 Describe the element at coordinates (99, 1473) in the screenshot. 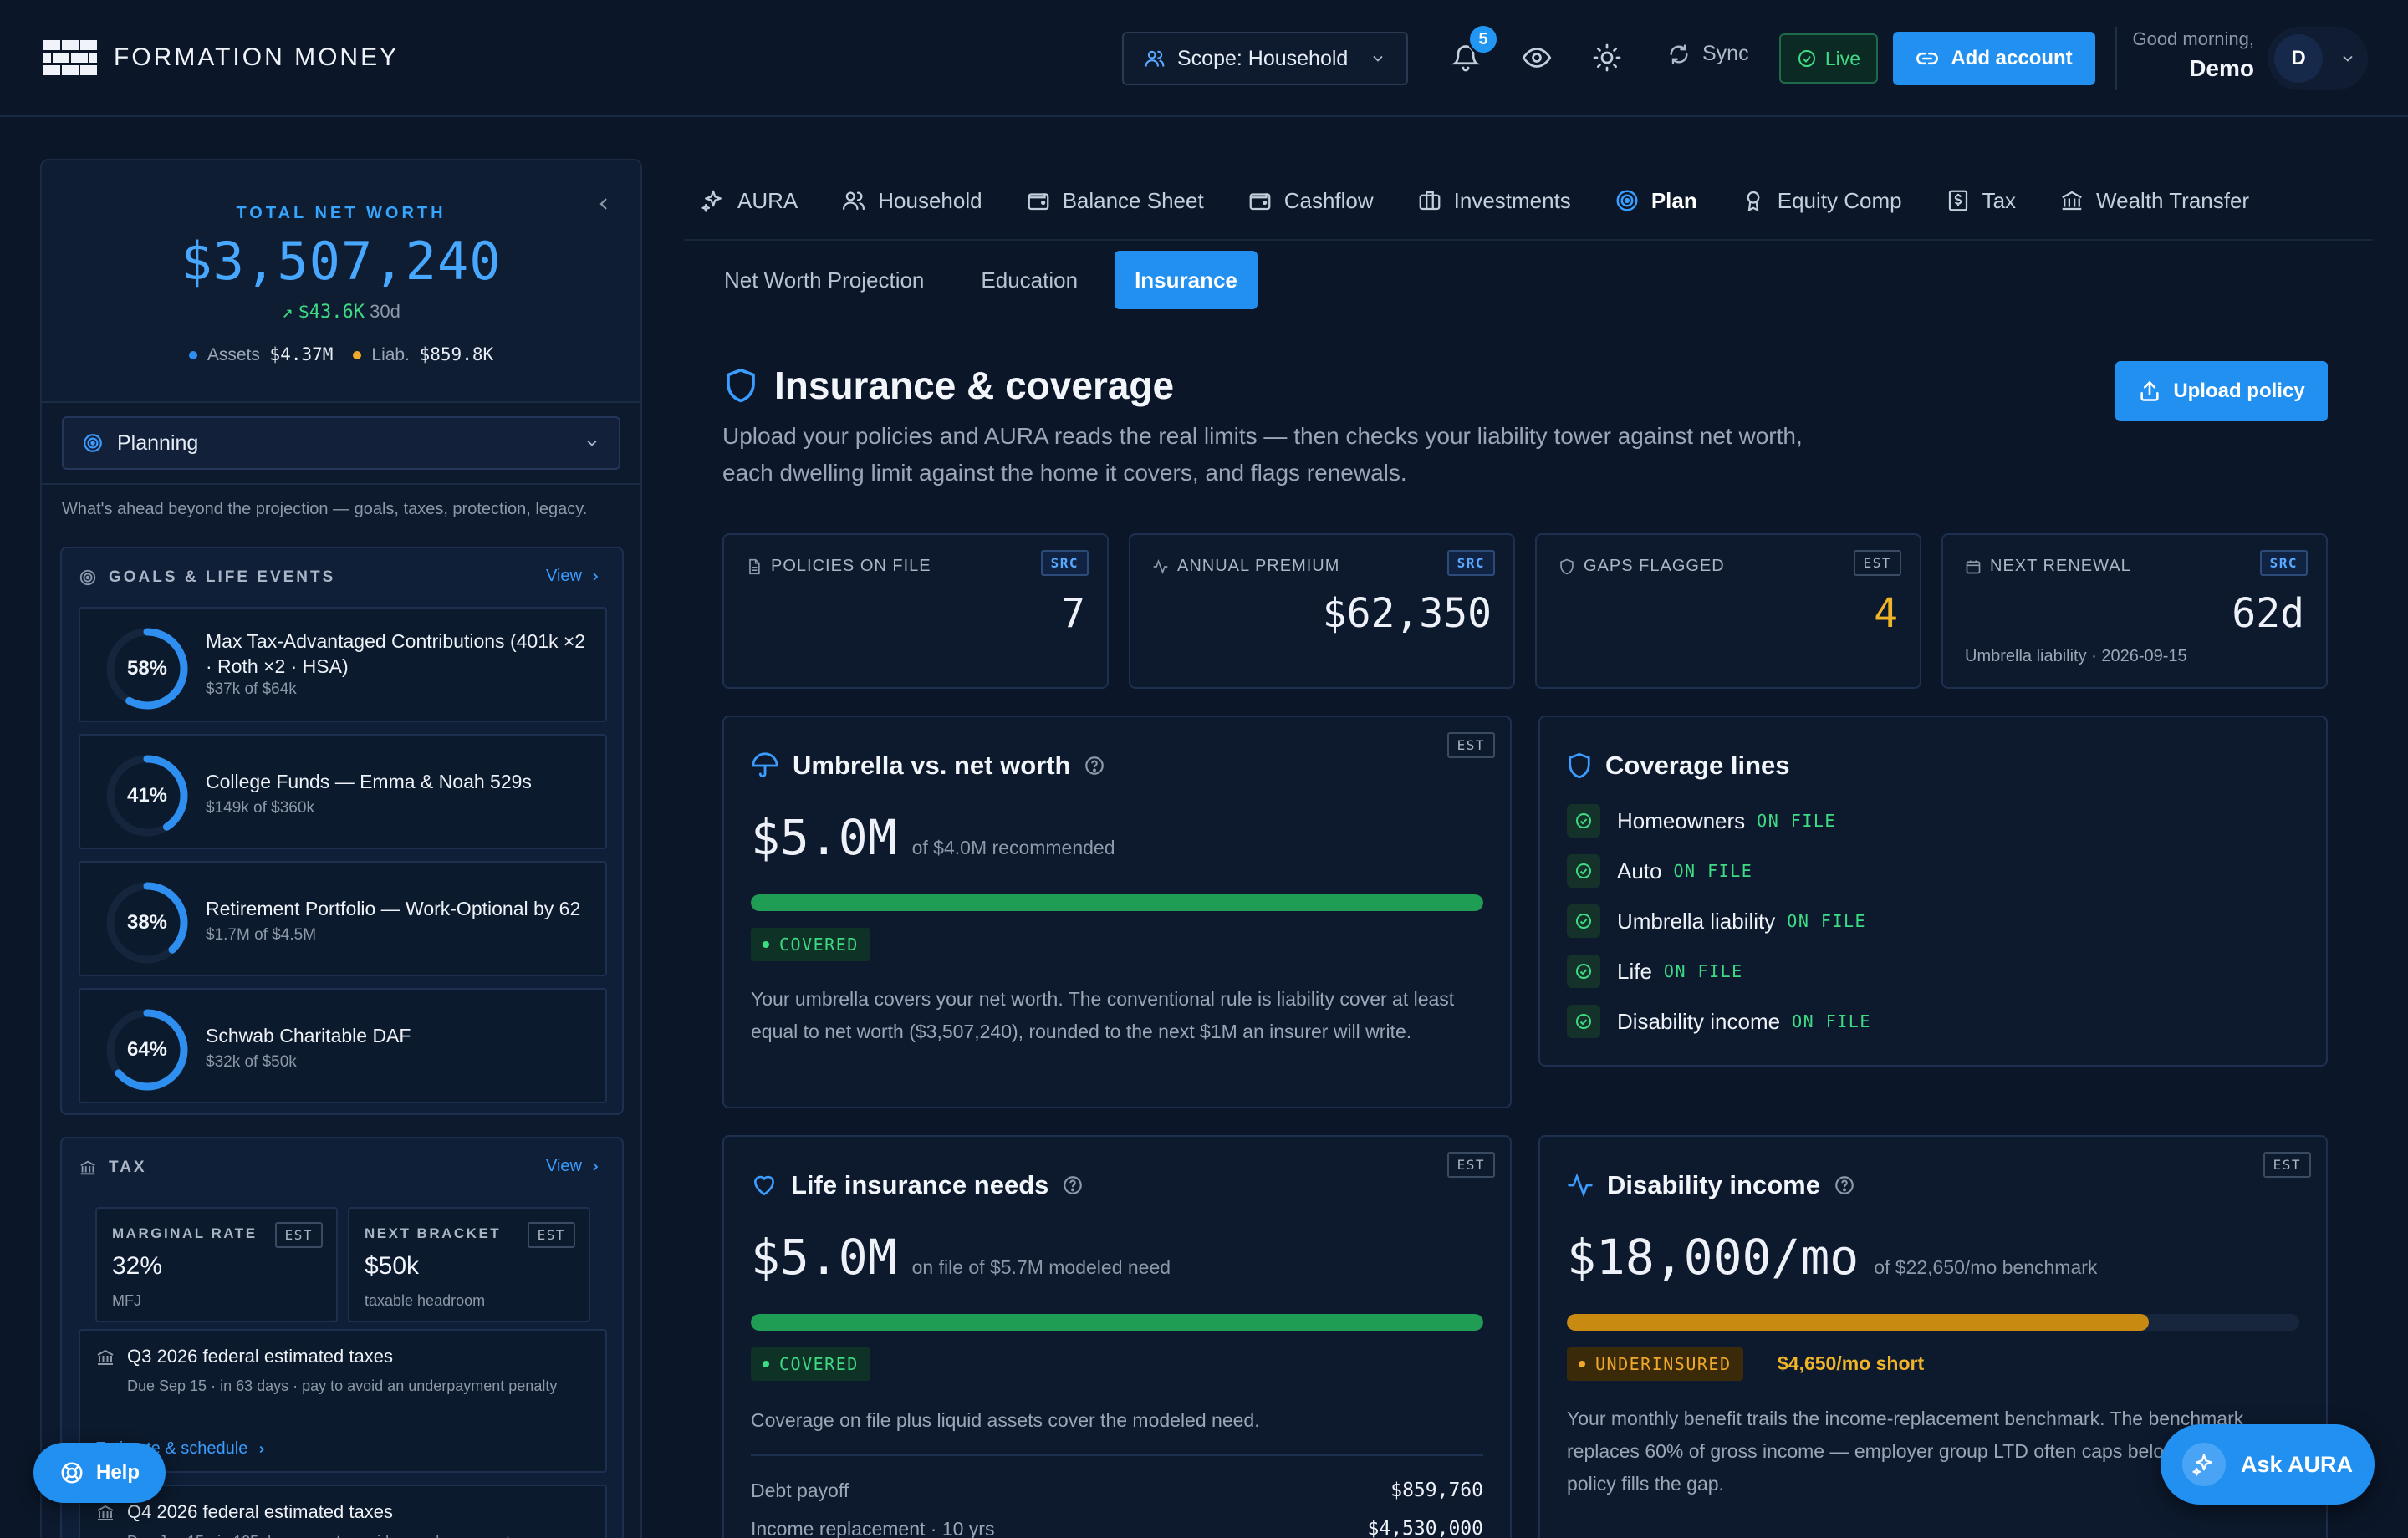

I see `help-button: Help` at that location.